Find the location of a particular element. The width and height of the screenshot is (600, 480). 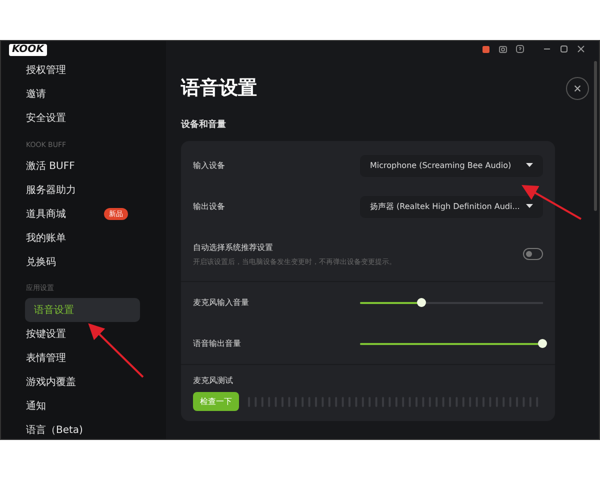

setting-label: 输入设备 is located at coordinates (209, 165).